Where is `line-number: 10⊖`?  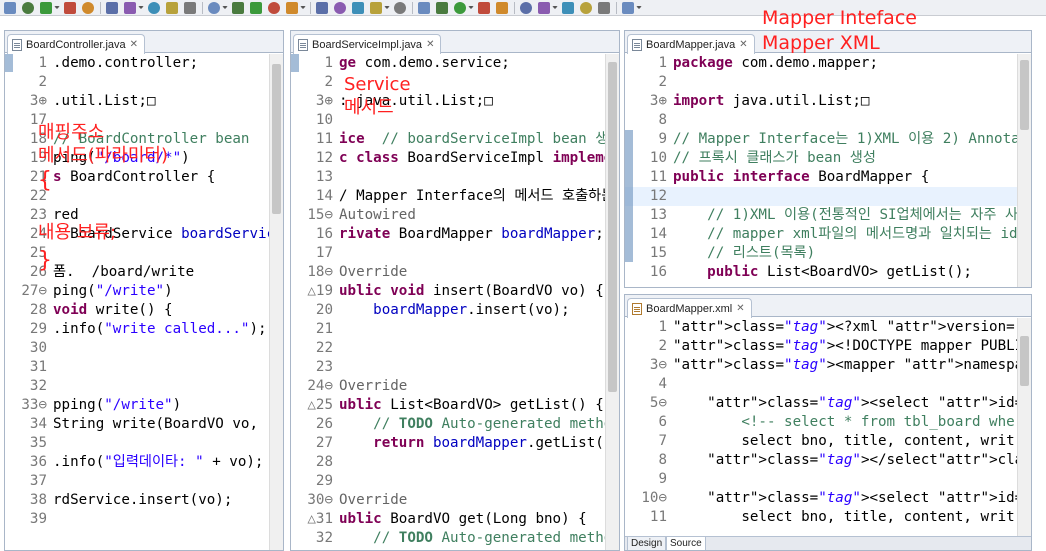 line-number: 10⊖ is located at coordinates (647, 498).